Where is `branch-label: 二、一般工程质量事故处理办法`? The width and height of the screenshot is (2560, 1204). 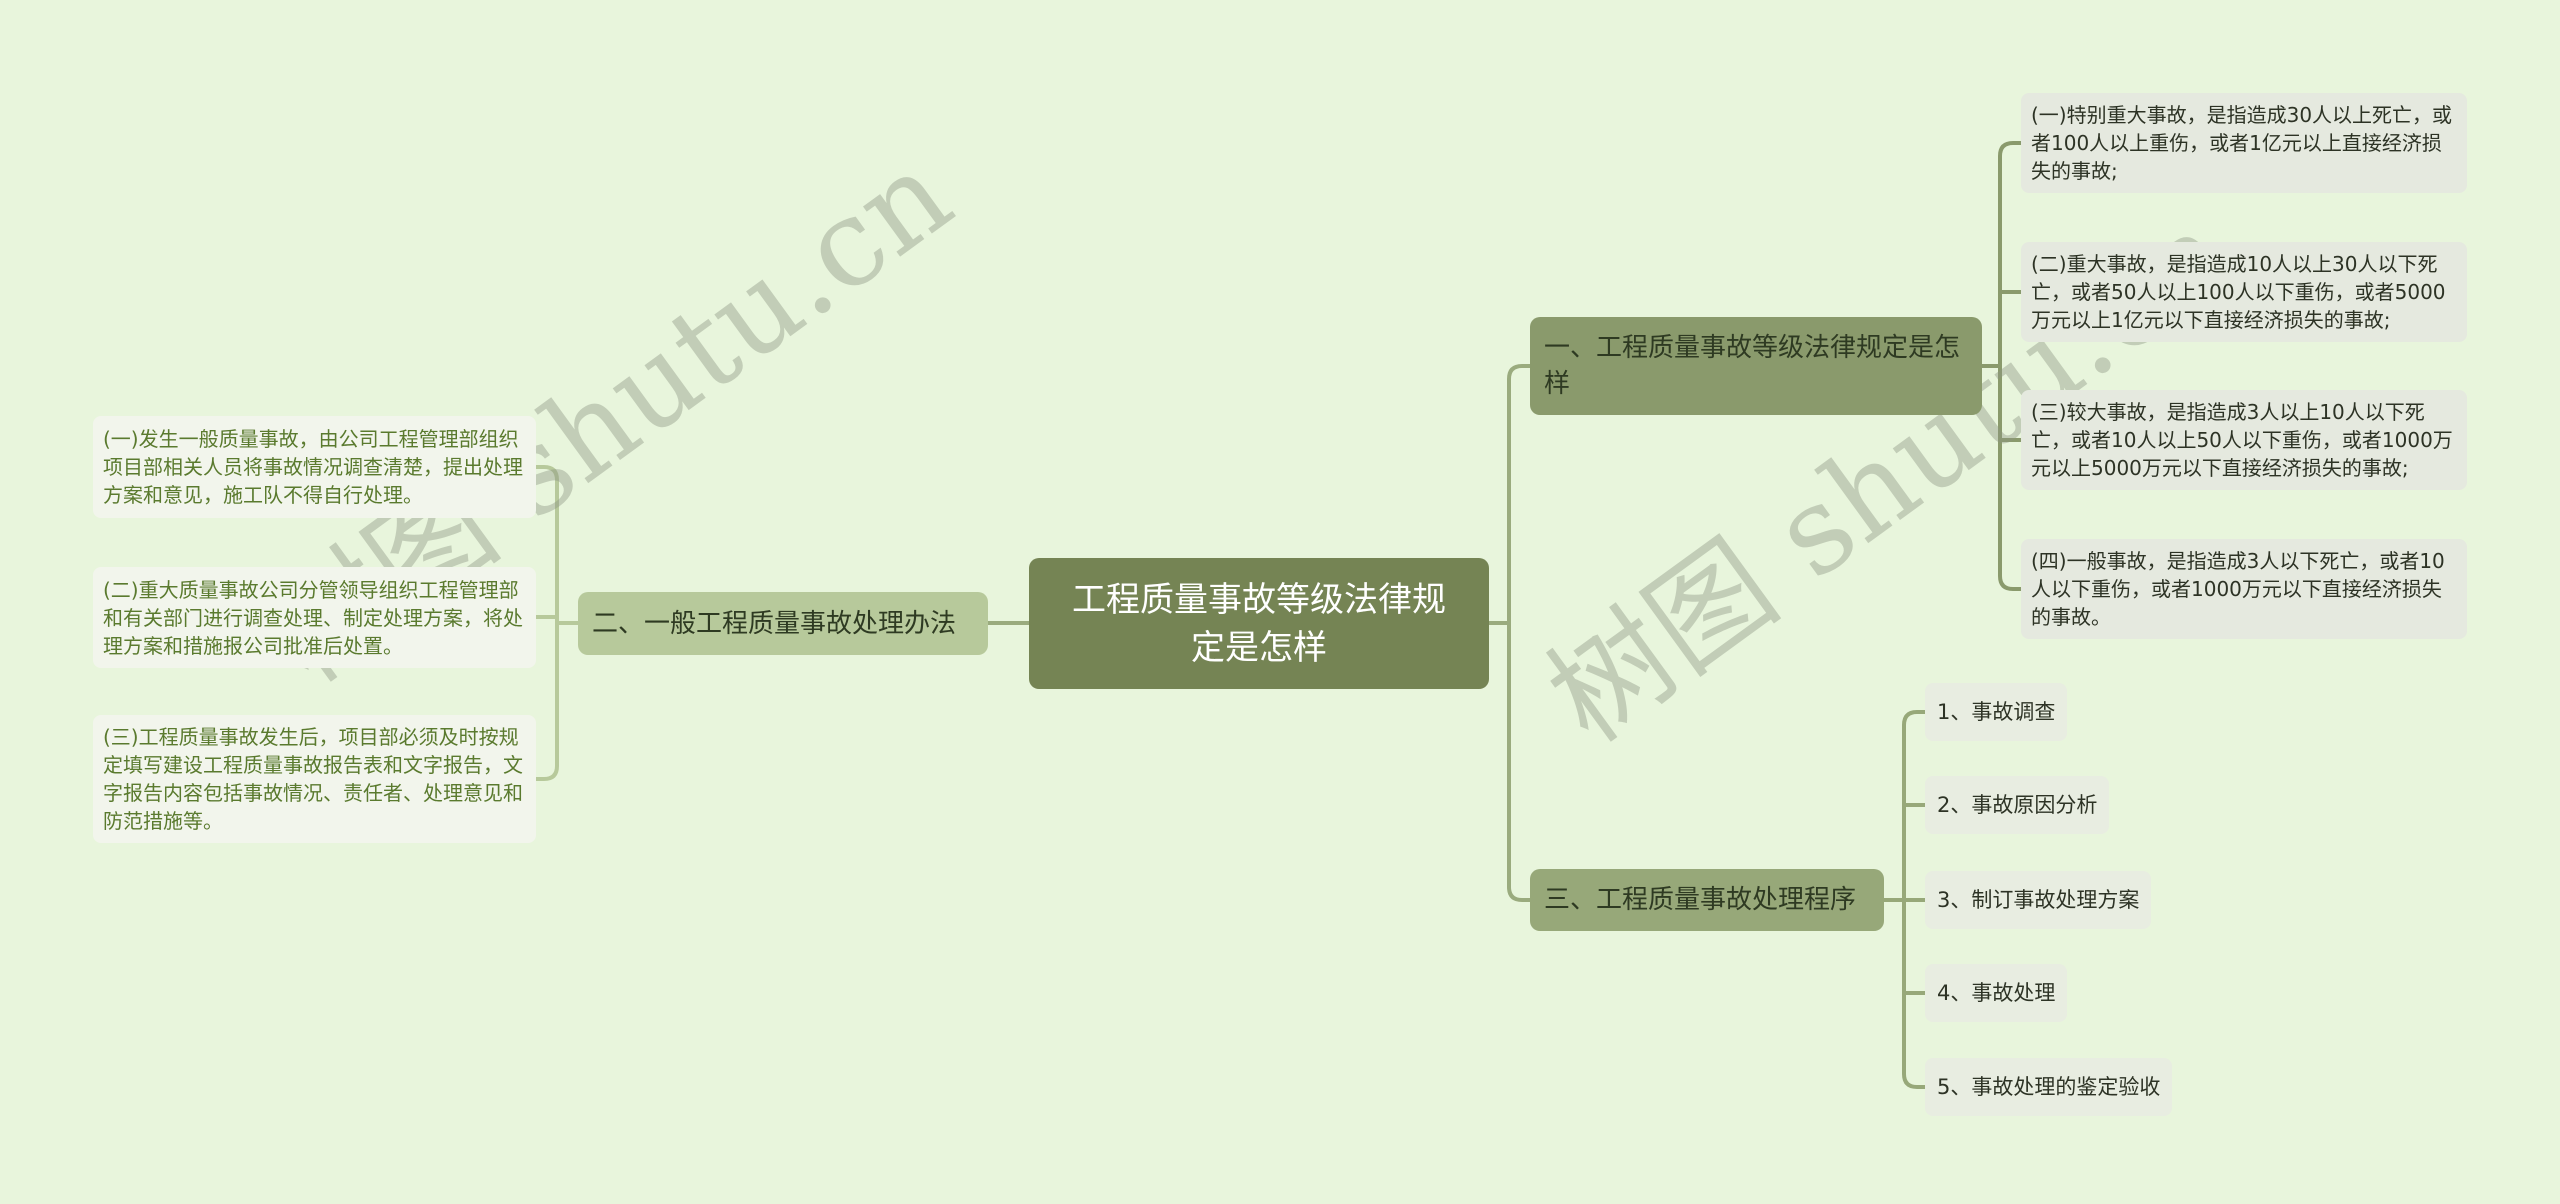 branch-label: 二、一般工程质量事故处理办法 is located at coordinates (774, 623).